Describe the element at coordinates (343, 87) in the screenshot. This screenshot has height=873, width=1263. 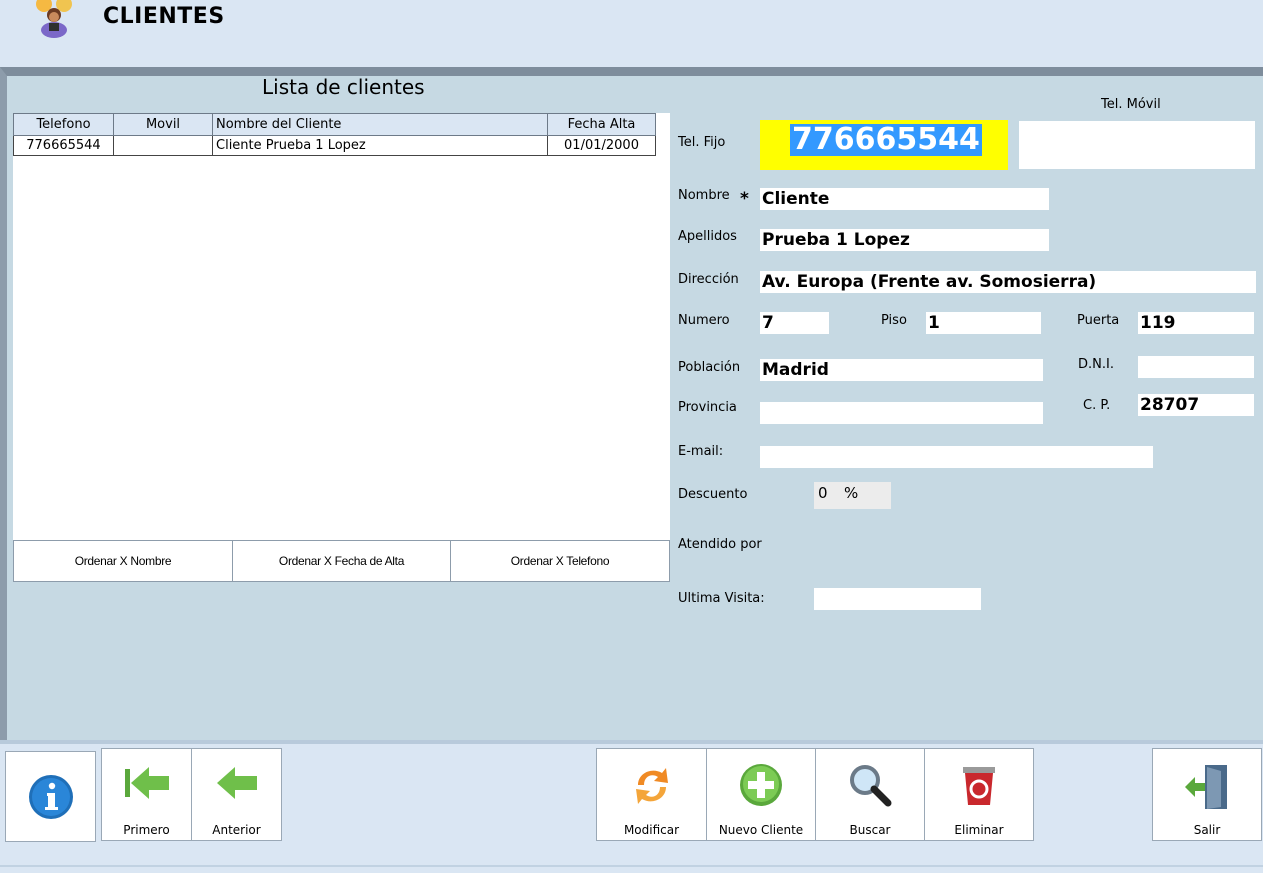
I see `list-title: Lista de clientes` at that location.